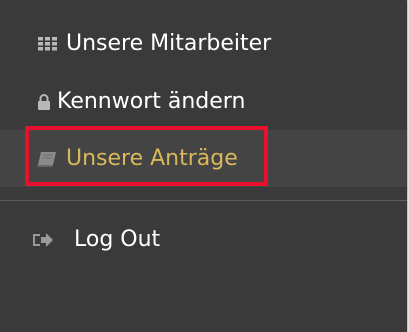 Image resolution: width=409 pixels, height=332 pixels. Describe the element at coordinates (117, 239) in the screenshot. I see `menu-item-label: Log Out` at that location.